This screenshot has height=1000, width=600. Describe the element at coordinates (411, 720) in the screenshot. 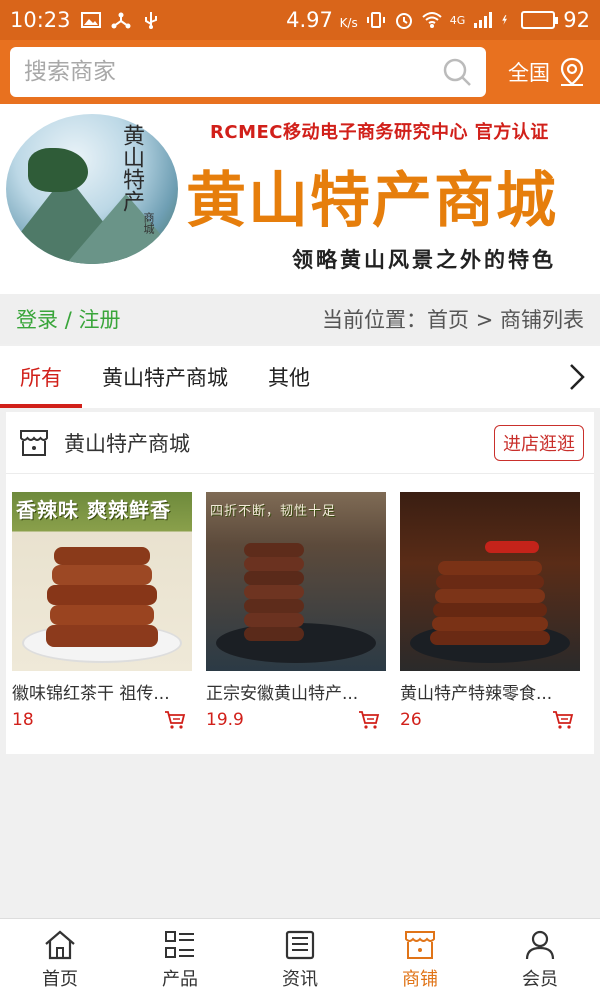

I see `product-price: 26` at that location.